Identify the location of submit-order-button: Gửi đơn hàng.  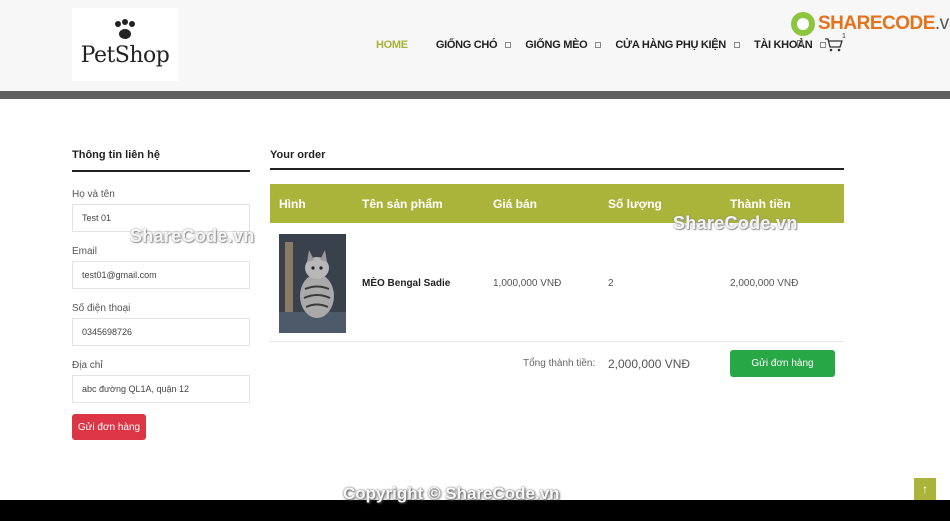
(109, 427).